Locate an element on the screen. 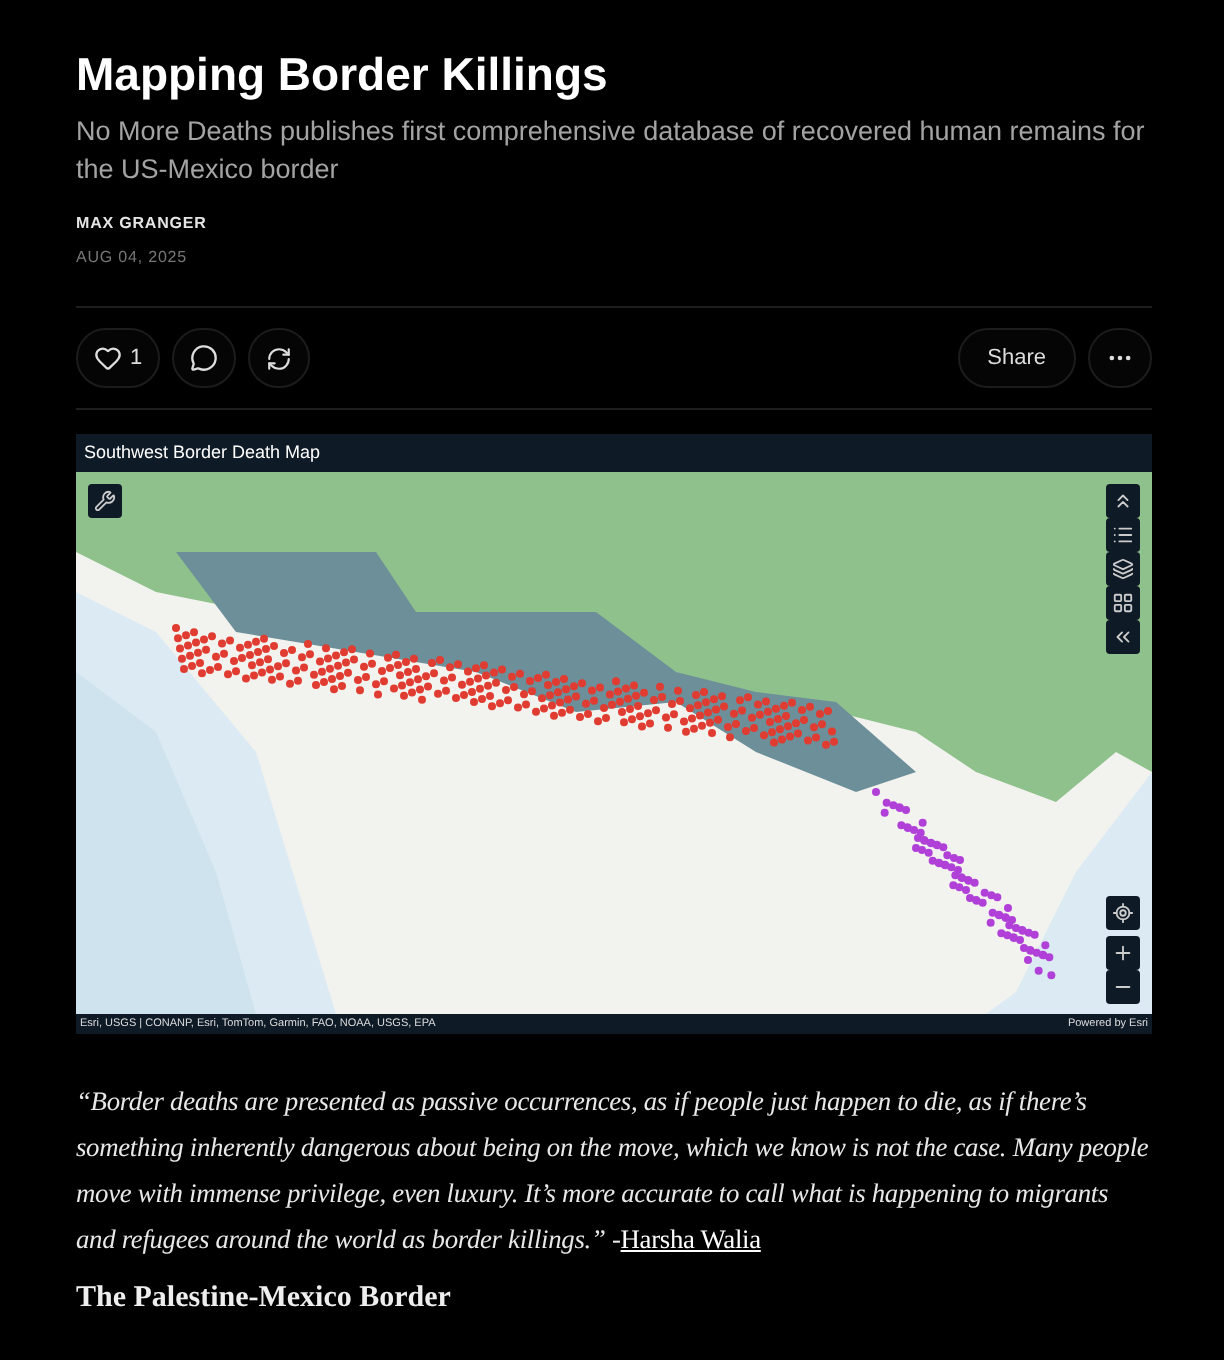 This screenshot has height=1360, width=1224. speech-bubble-icon is located at coordinates (204, 358).